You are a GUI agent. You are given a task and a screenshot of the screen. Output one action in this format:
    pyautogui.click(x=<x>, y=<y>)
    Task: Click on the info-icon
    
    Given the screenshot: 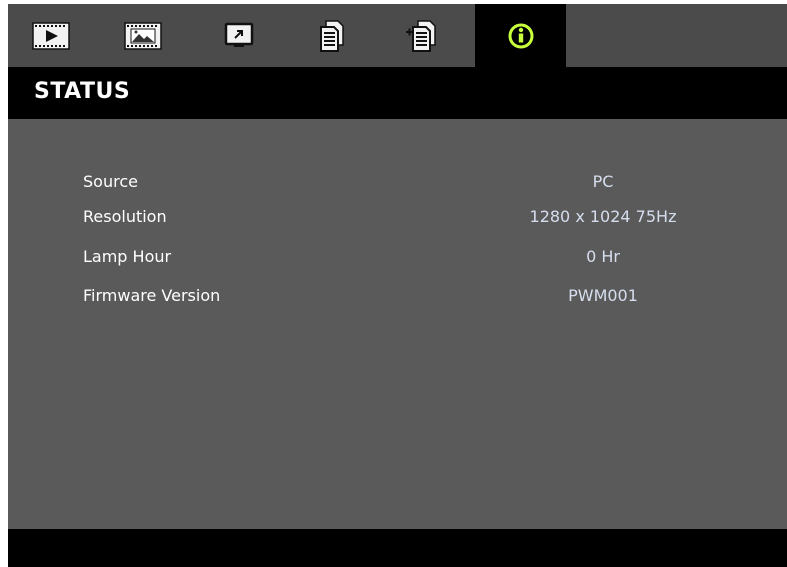 What is the action you would take?
    pyautogui.click(x=520, y=35)
    